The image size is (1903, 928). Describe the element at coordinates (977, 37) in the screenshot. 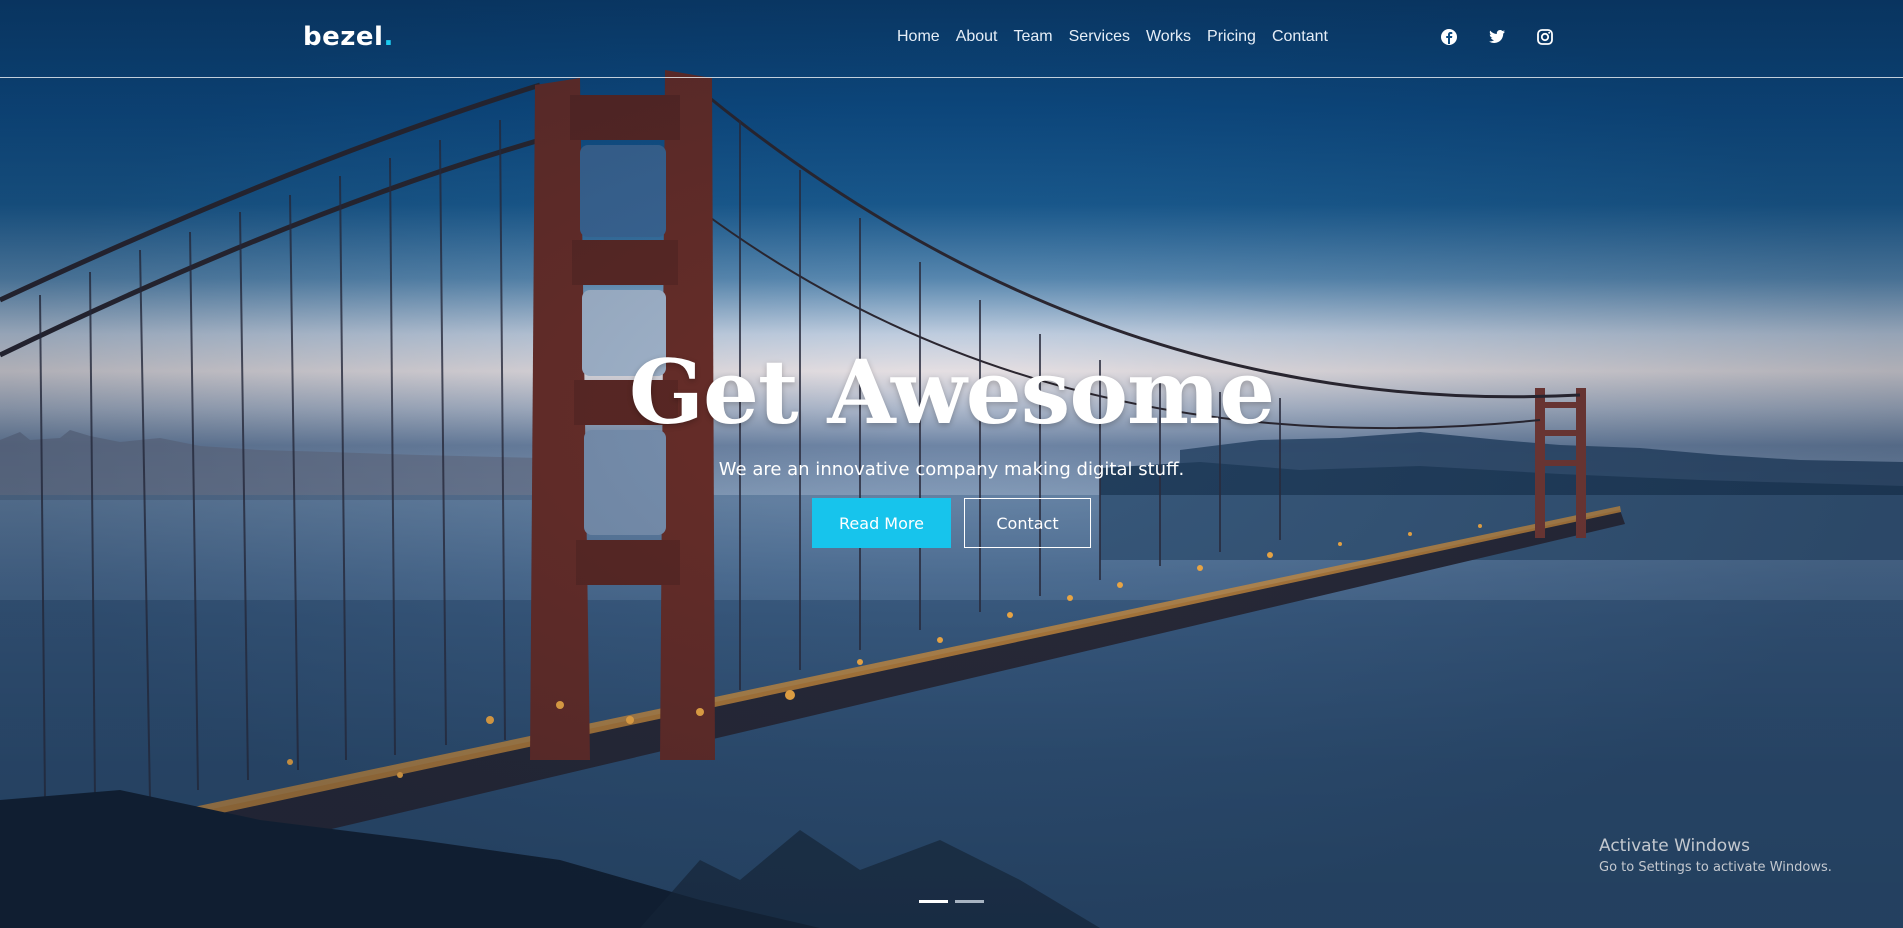

I see `nav-about: About` at that location.